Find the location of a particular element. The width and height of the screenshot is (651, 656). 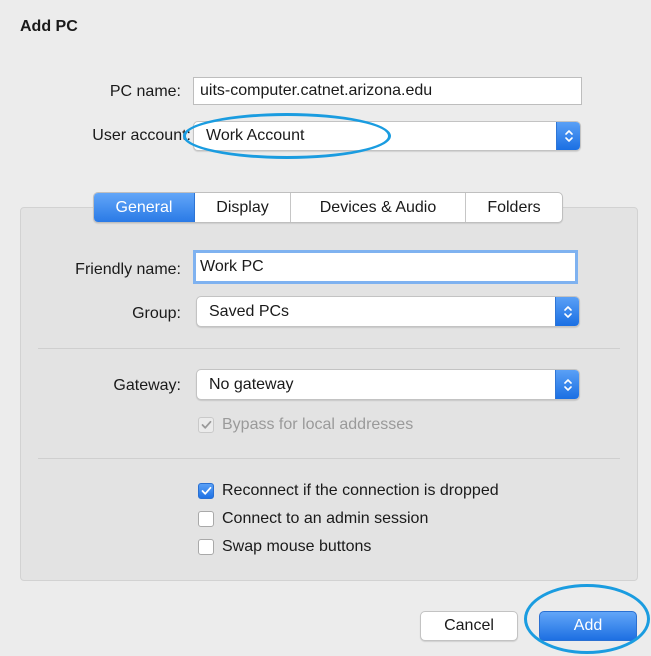

user-account-label: User account: is located at coordinates (141, 135).